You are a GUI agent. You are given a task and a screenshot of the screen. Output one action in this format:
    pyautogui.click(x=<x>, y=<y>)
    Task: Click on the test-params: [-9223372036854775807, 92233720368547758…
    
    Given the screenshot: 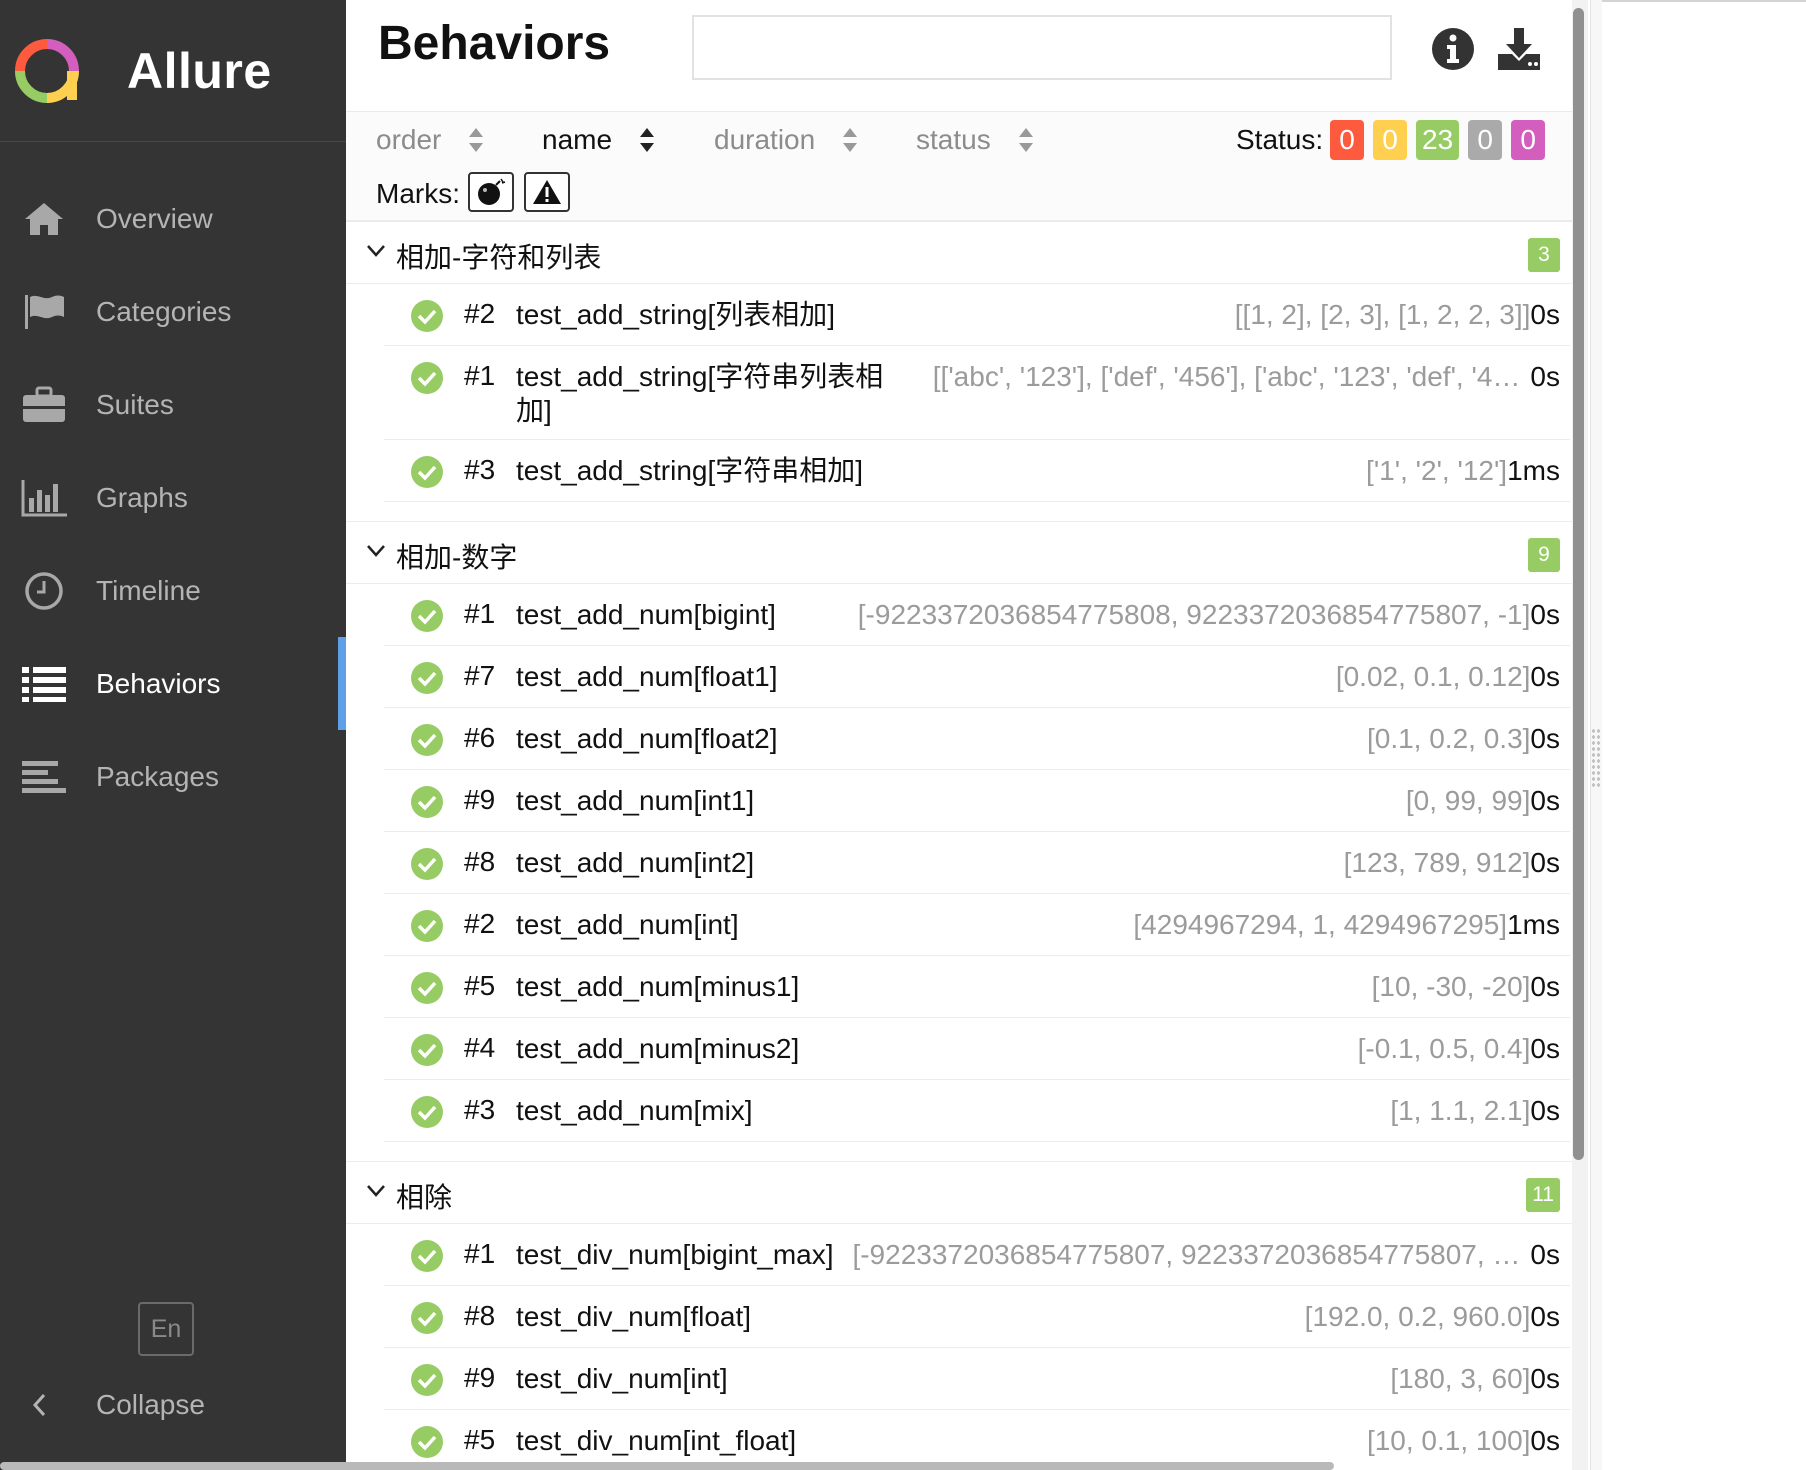 What is the action you would take?
    pyautogui.click(x=1186, y=1254)
    